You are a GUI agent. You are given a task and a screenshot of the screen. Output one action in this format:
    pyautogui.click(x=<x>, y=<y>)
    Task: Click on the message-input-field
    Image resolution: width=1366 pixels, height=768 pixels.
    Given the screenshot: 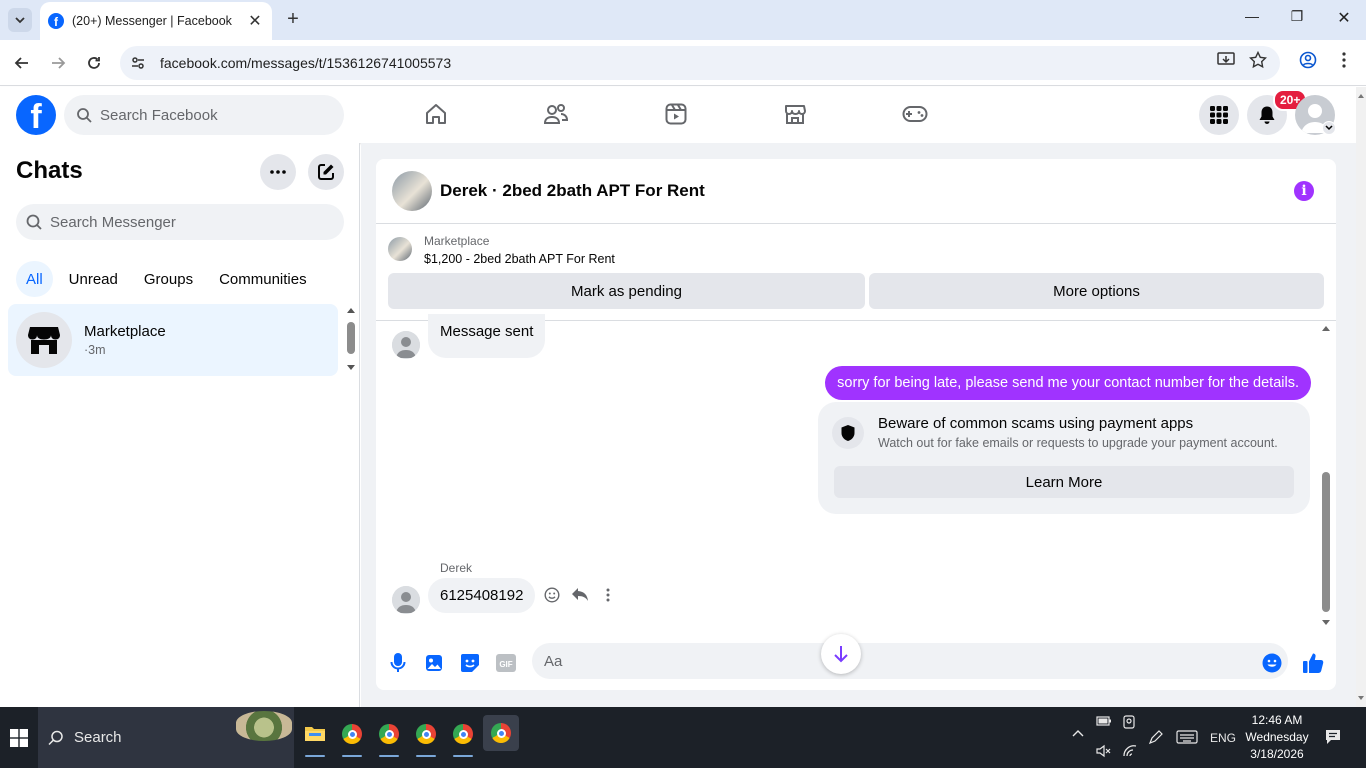 What is the action you would take?
    pyautogui.click(x=910, y=661)
    